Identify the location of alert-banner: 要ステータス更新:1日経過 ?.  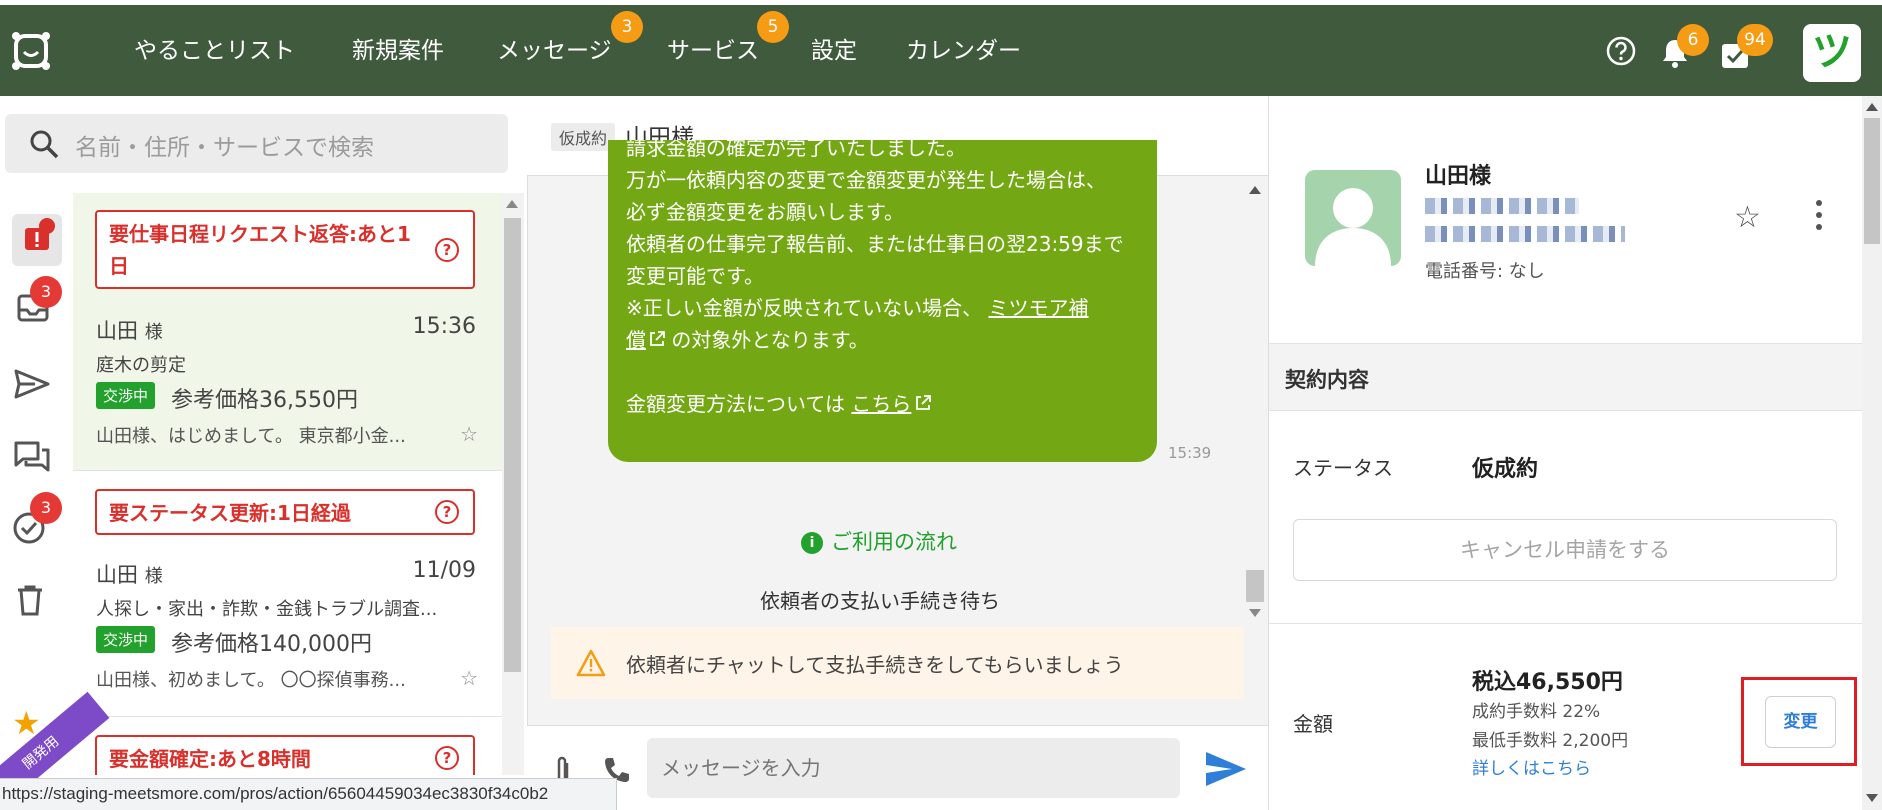
(285, 512).